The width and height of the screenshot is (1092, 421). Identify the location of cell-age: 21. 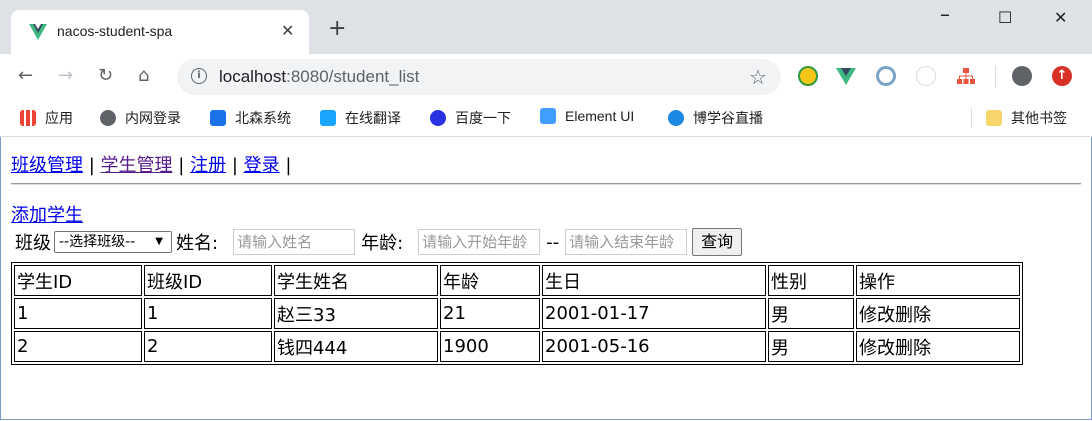
(490, 313).